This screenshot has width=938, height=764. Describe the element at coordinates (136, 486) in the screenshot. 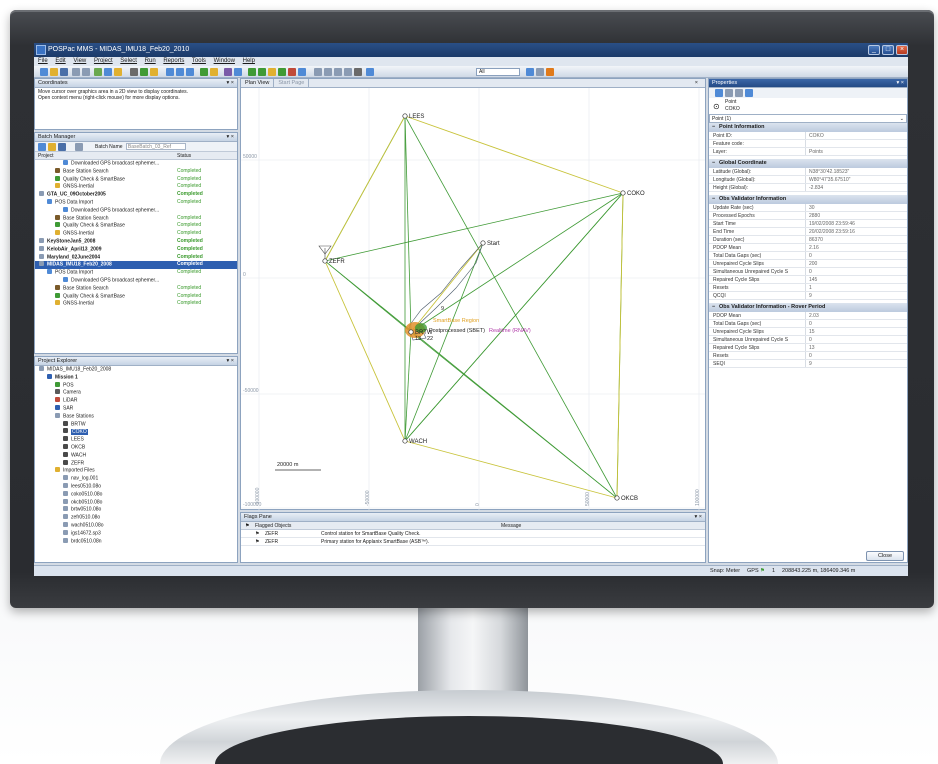

I see `tree-item: lees0510.08o` at that location.